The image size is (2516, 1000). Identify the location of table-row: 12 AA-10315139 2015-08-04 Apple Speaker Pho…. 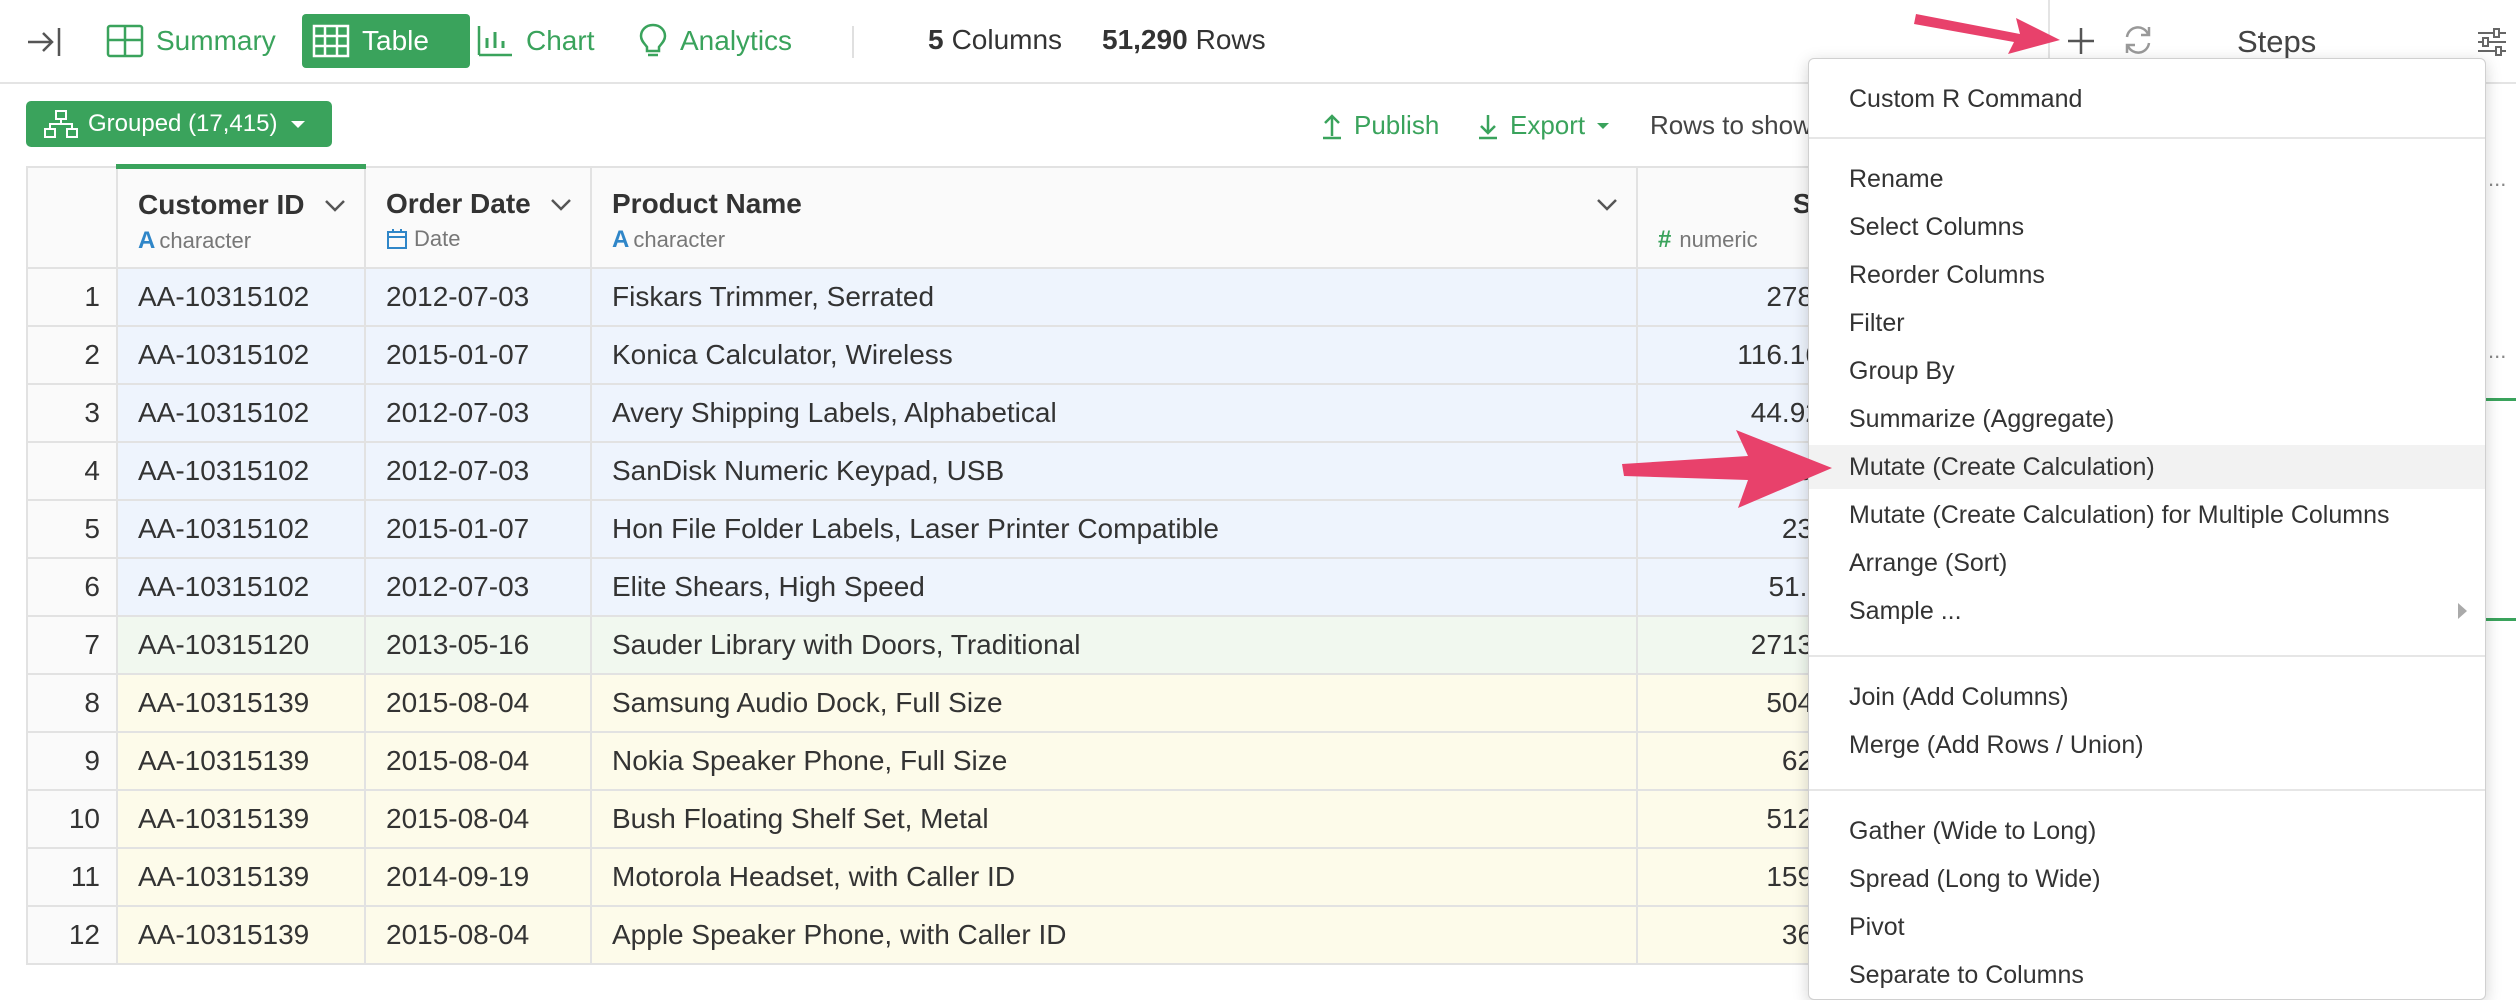
(947, 935).